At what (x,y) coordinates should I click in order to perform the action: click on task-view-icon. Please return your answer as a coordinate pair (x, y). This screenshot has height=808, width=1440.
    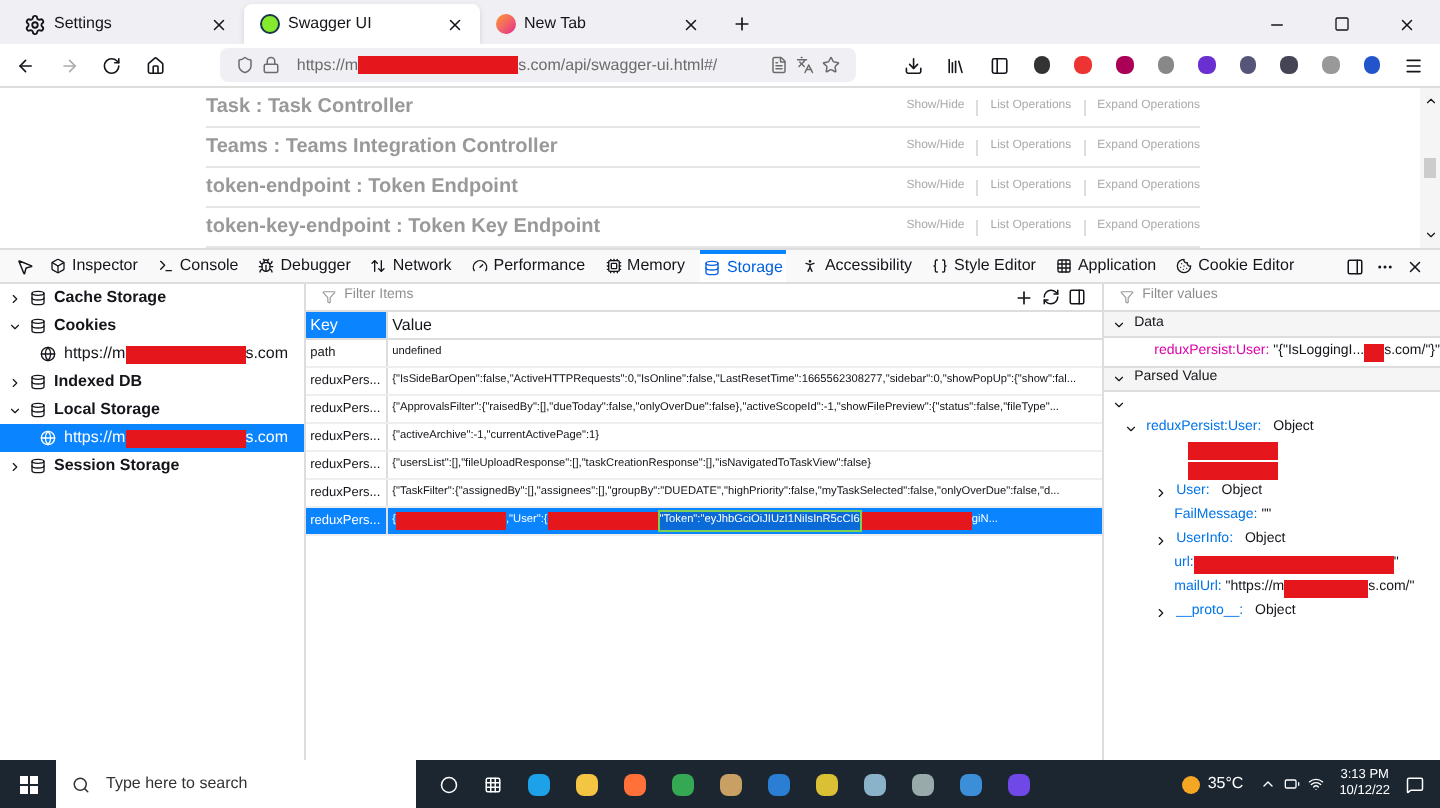
    Looking at the image, I should click on (493, 784).